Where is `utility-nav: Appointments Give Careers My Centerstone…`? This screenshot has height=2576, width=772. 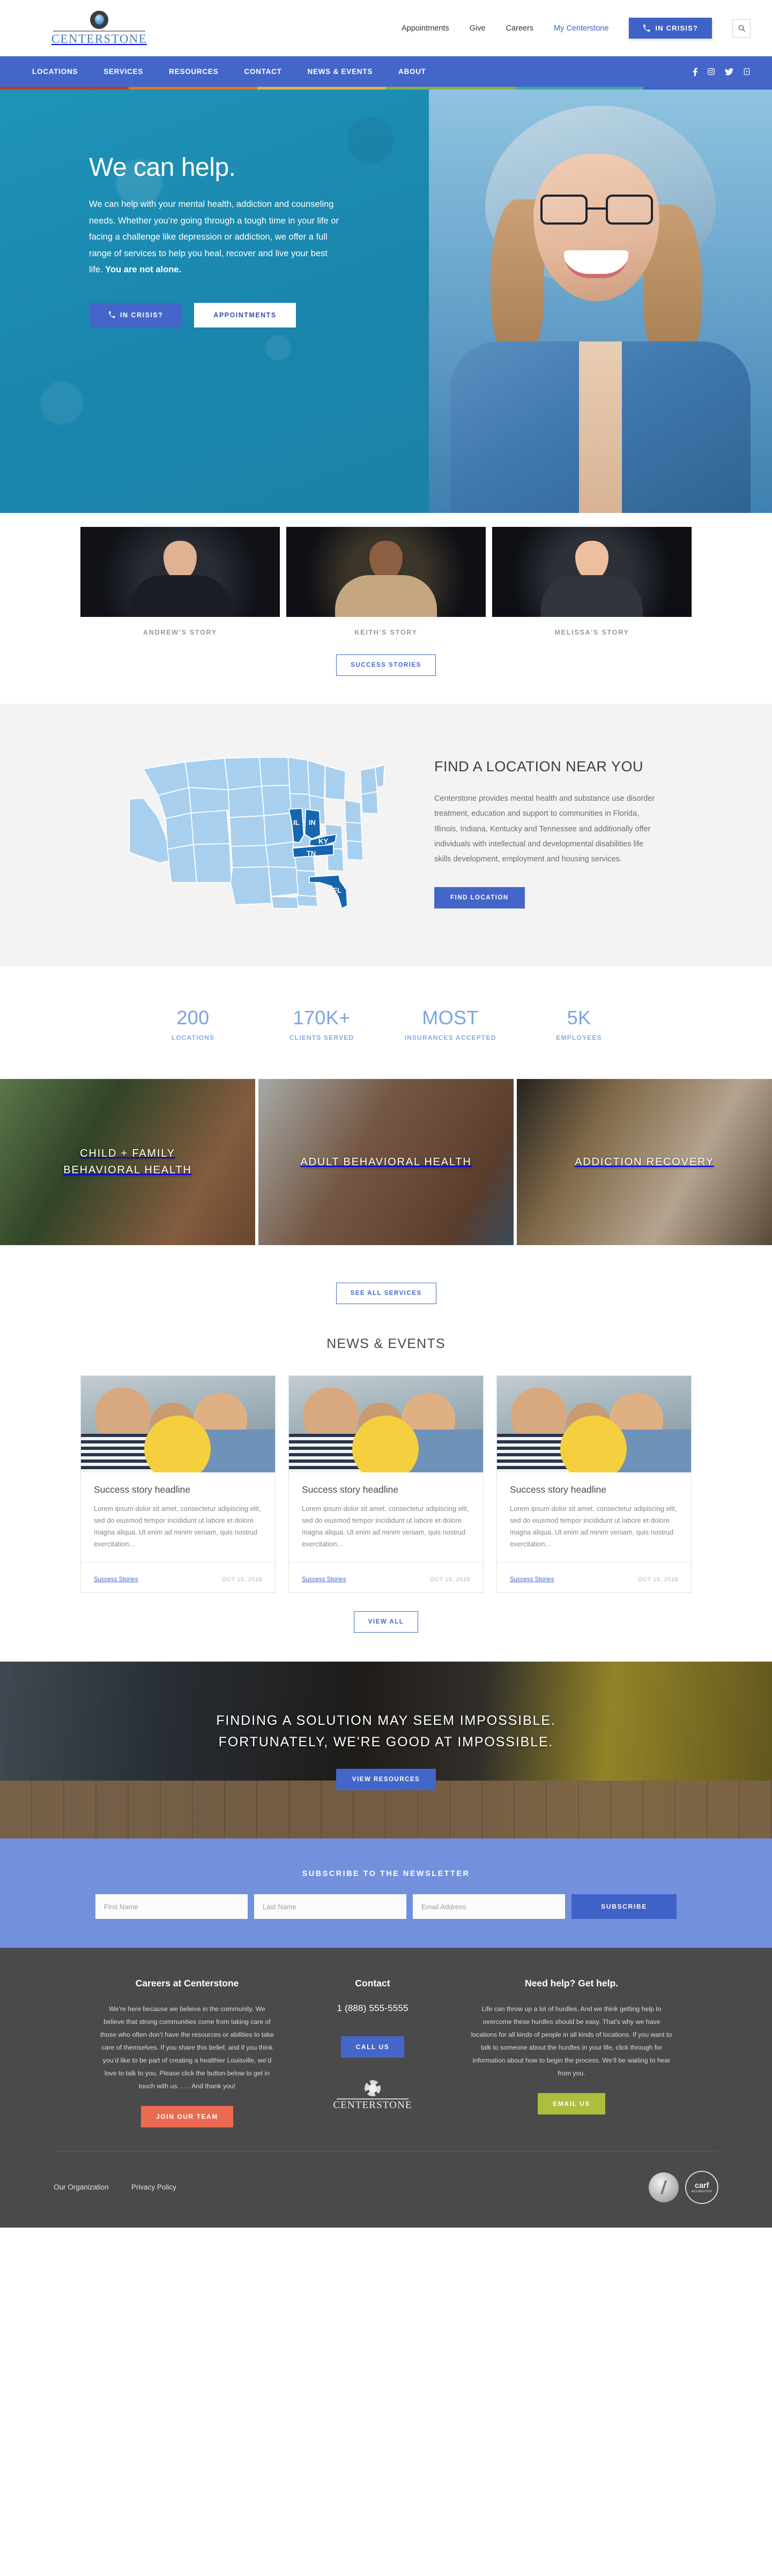
utility-nav: Appointments Give Careers My Centerstone… is located at coordinates (576, 28).